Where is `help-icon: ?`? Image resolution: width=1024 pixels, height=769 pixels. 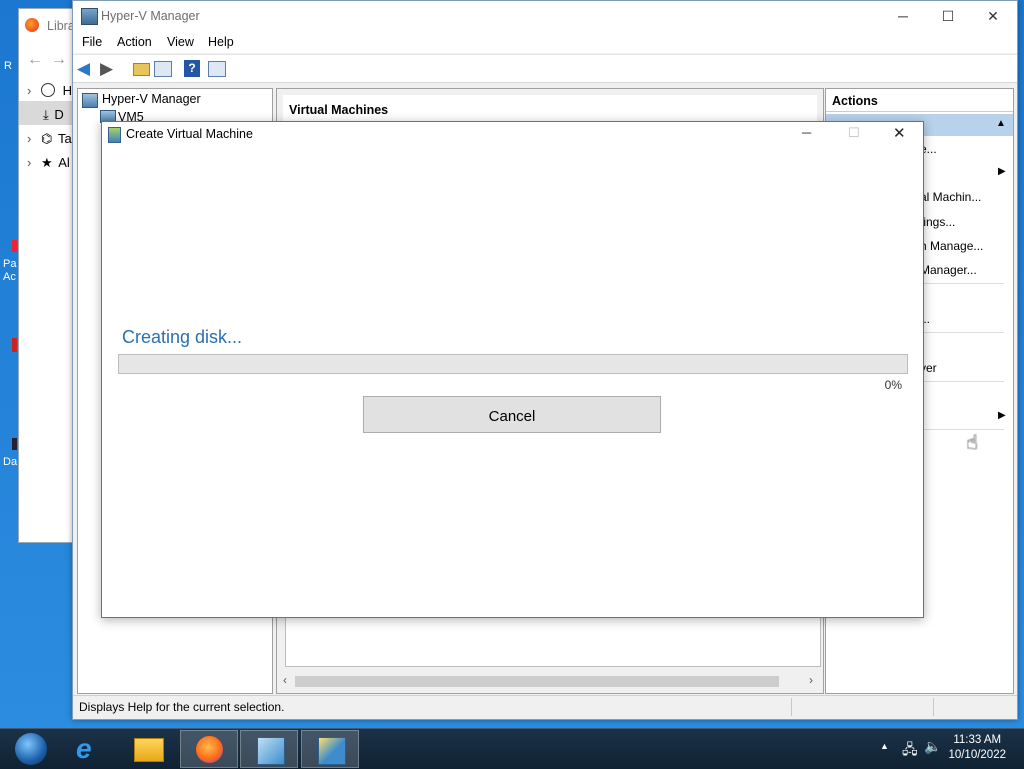
help-icon: ? is located at coordinates (193, 69).